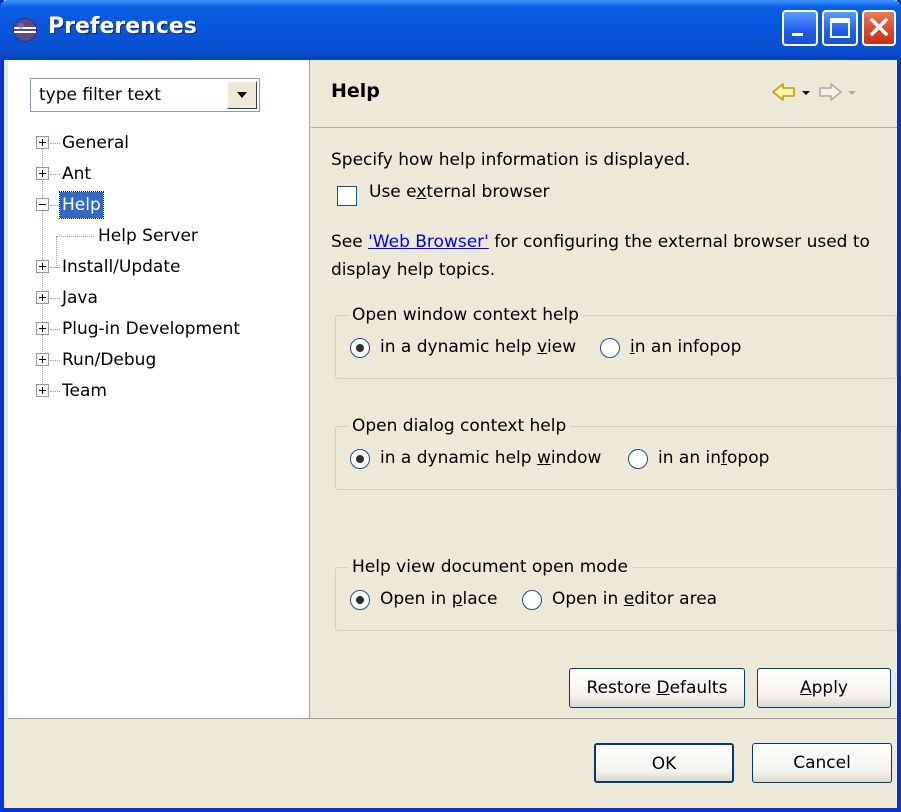 The image size is (901, 812). I want to click on apply-button: Apply, so click(824, 688).